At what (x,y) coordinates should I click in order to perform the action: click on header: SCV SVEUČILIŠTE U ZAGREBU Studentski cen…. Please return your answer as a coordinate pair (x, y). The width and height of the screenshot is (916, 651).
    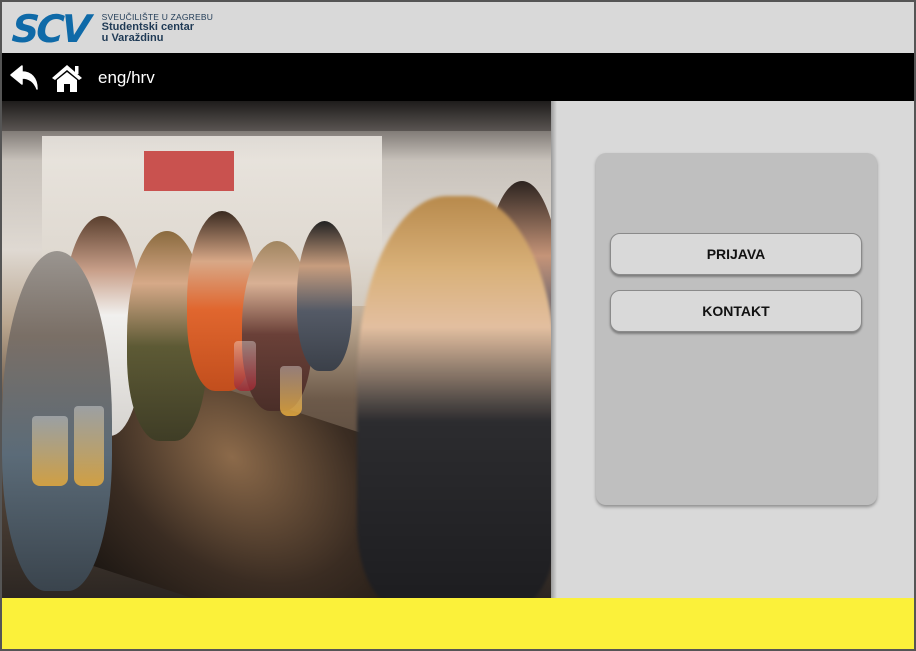
    Looking at the image, I should click on (458, 28).